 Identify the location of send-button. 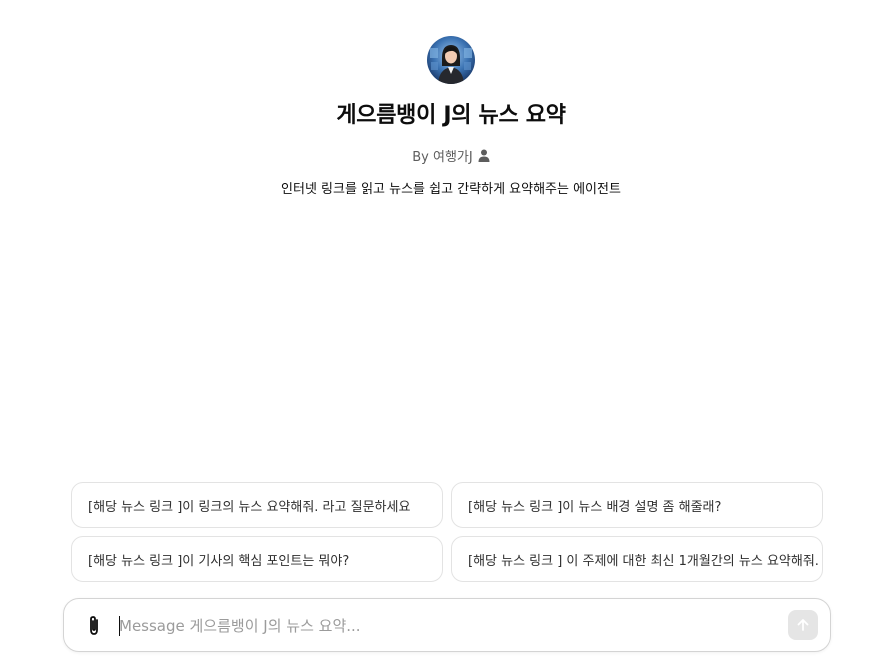
(803, 625).